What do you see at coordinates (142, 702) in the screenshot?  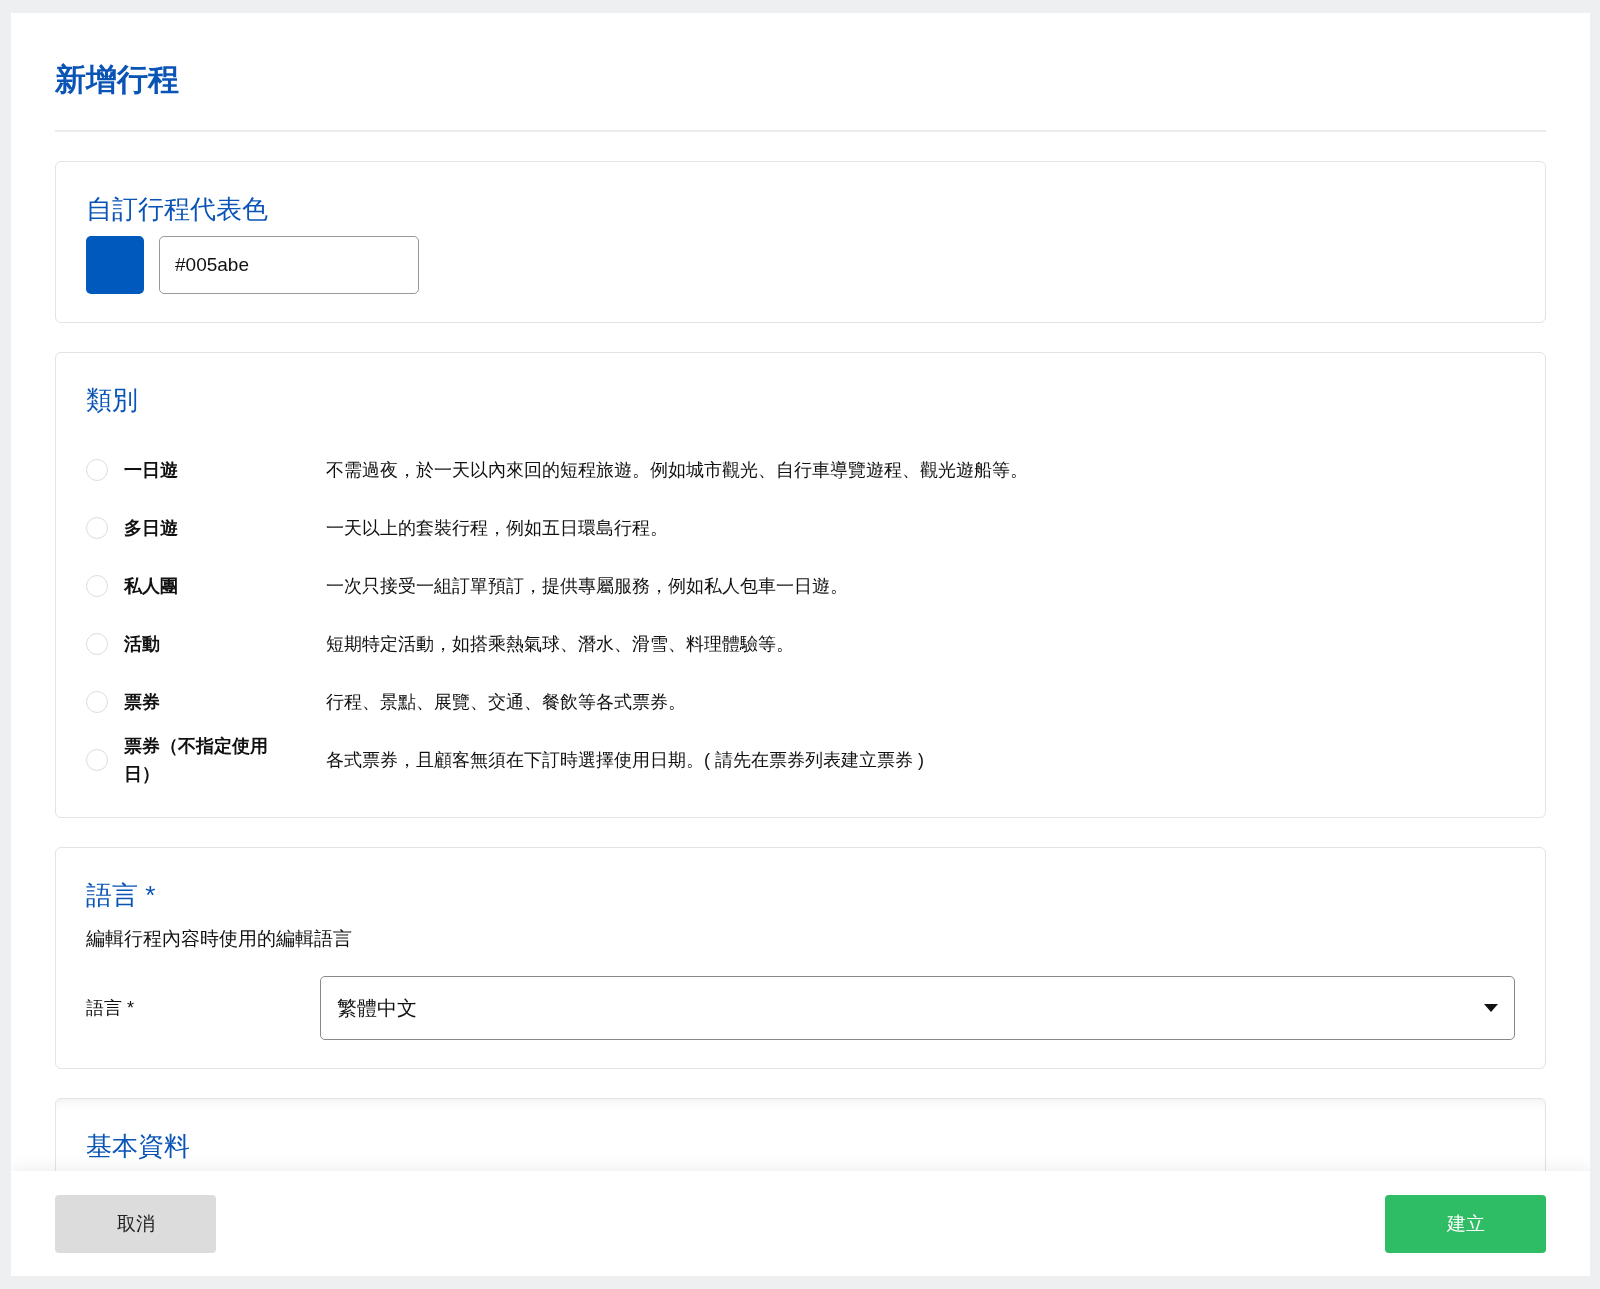 I see `option-label: 票券` at bounding box center [142, 702].